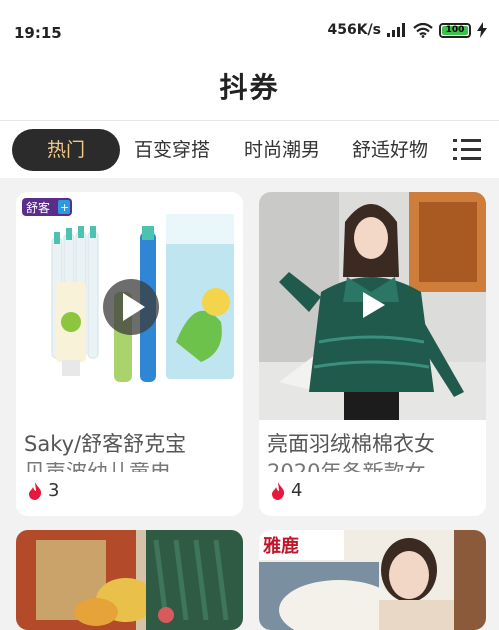 This screenshot has height=630, width=499. I want to click on page-header: 抖券, so click(249, 91).